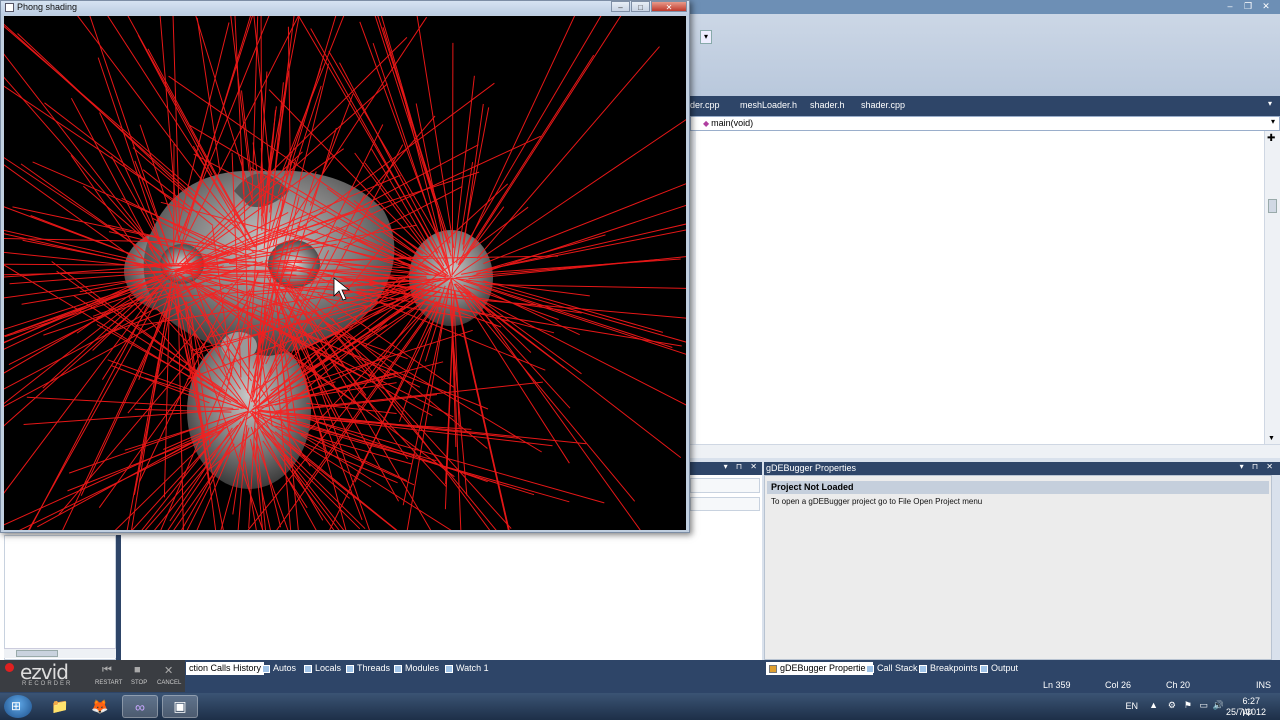  What do you see at coordinates (416, 668) in the screenshot?
I see `tab-modules: Modules` at bounding box center [416, 668].